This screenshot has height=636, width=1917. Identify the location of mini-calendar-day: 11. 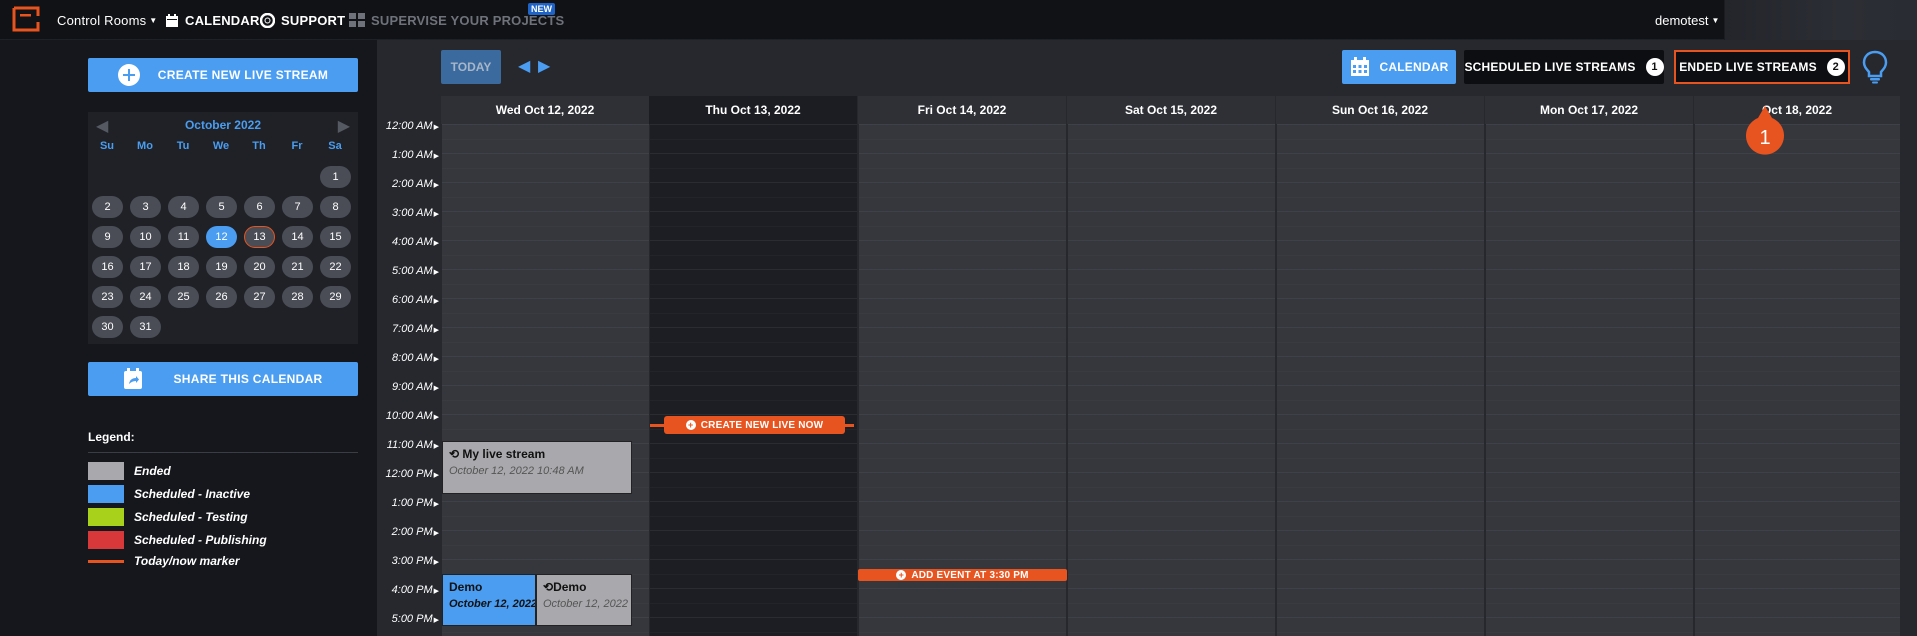
(183, 237).